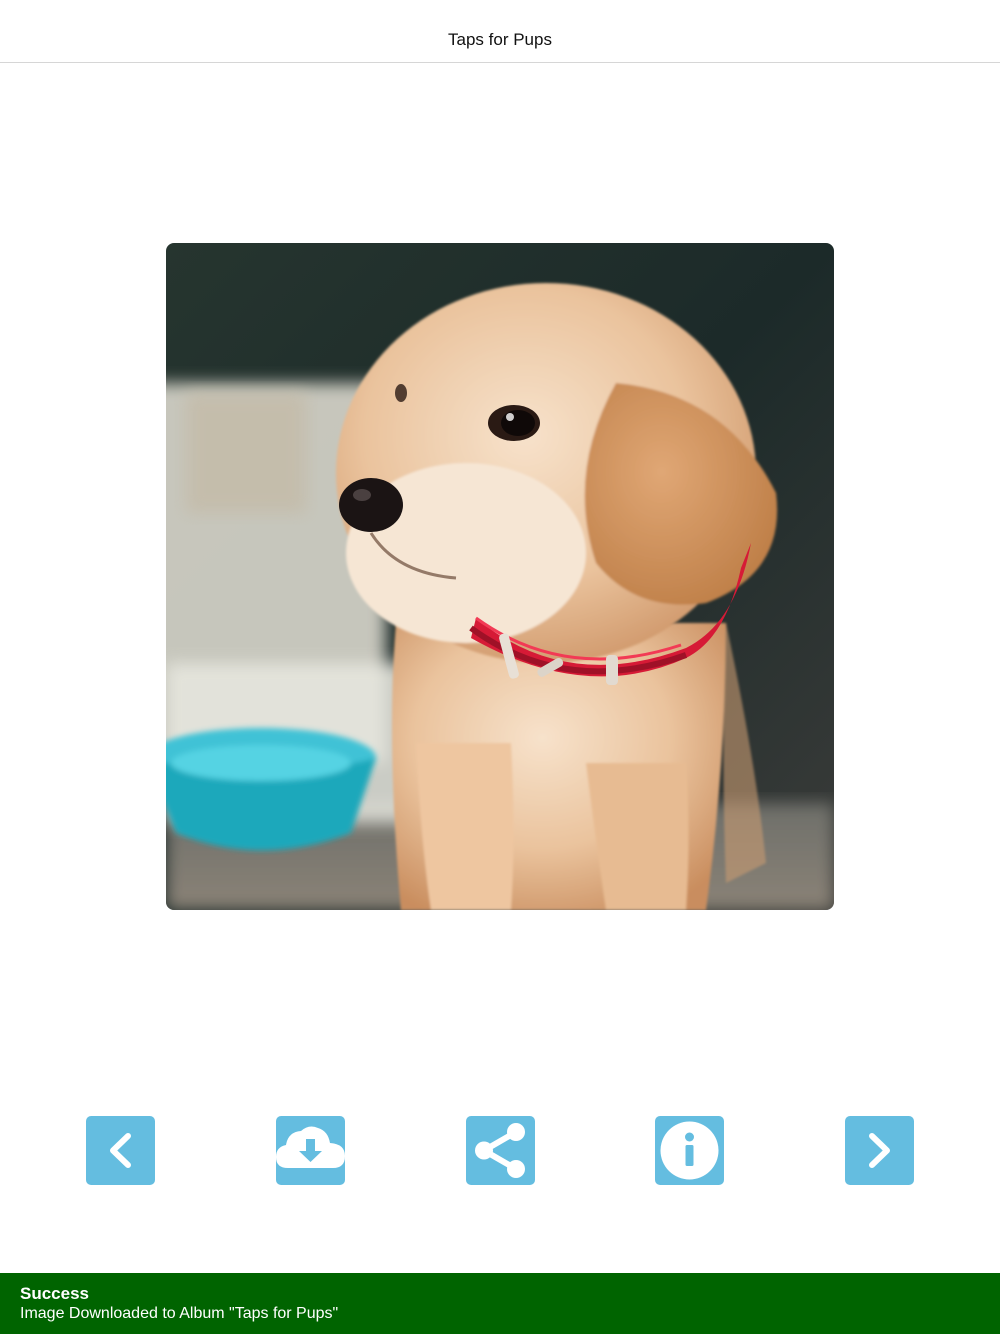 The width and height of the screenshot is (1000, 1334). I want to click on previous-button, so click(120, 1150).